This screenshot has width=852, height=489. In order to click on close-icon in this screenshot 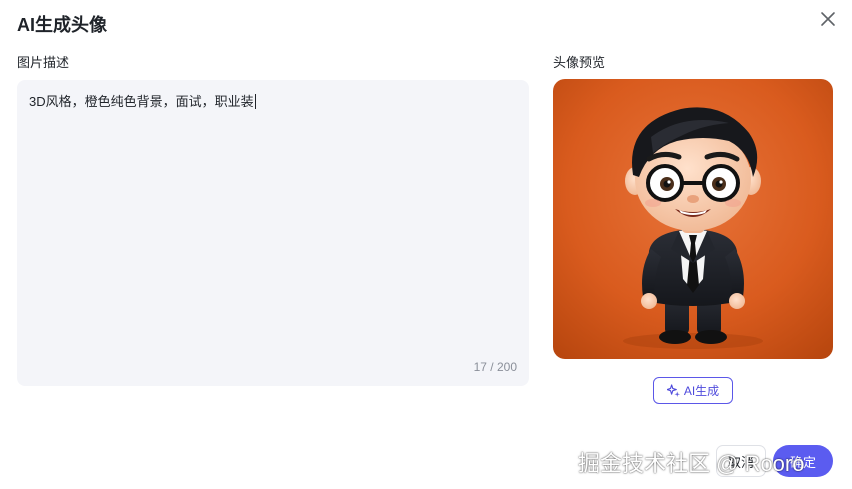, I will do `click(828, 19)`.